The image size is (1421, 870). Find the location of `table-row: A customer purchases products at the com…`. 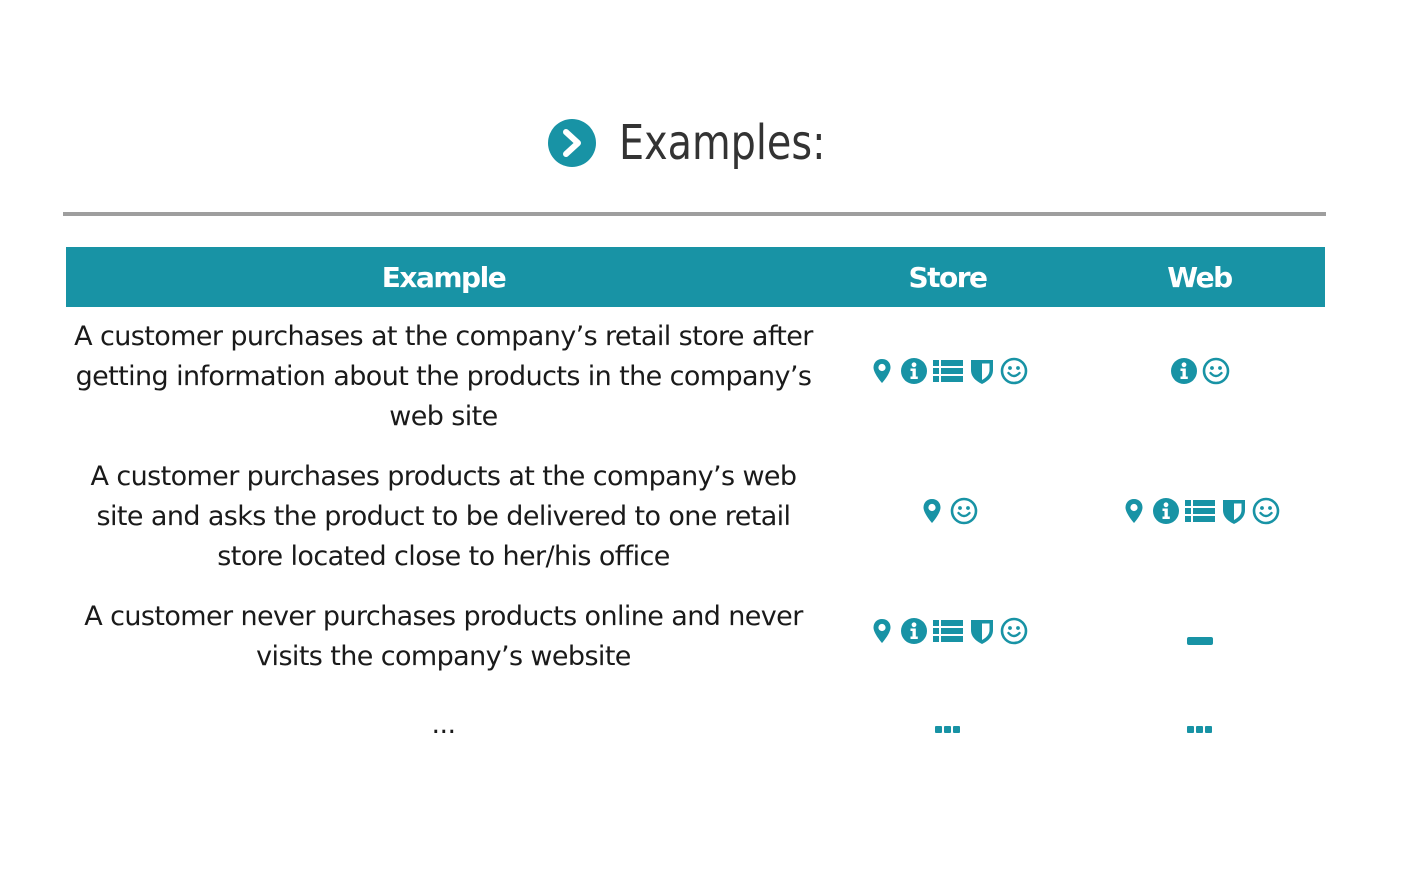

table-row: A customer purchases products at the com… is located at coordinates (695, 517).